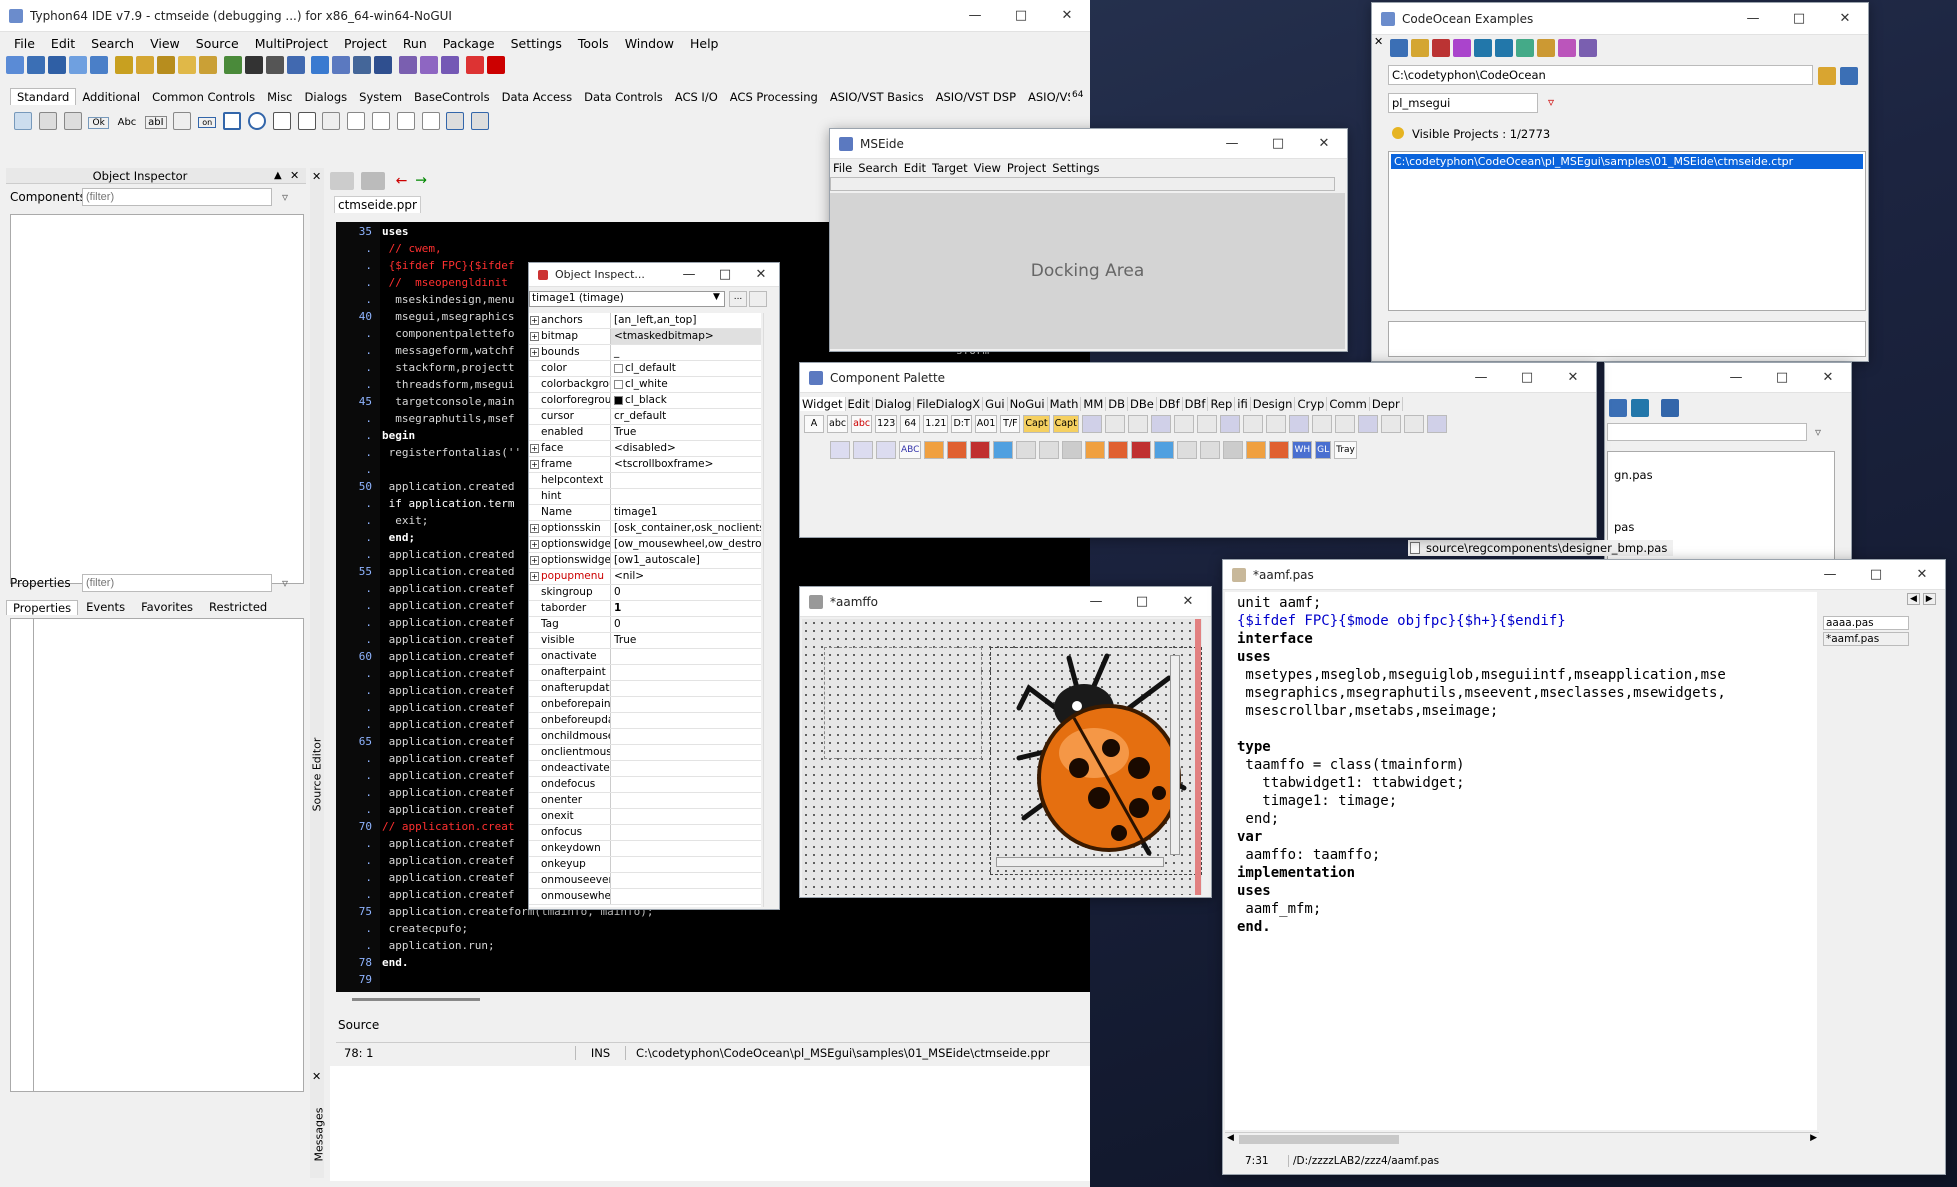 Image resolution: width=1957 pixels, height=1187 pixels. Describe the element at coordinates (1230, 1138) in the screenshot. I see `scroll-left-icon: ◀` at that location.